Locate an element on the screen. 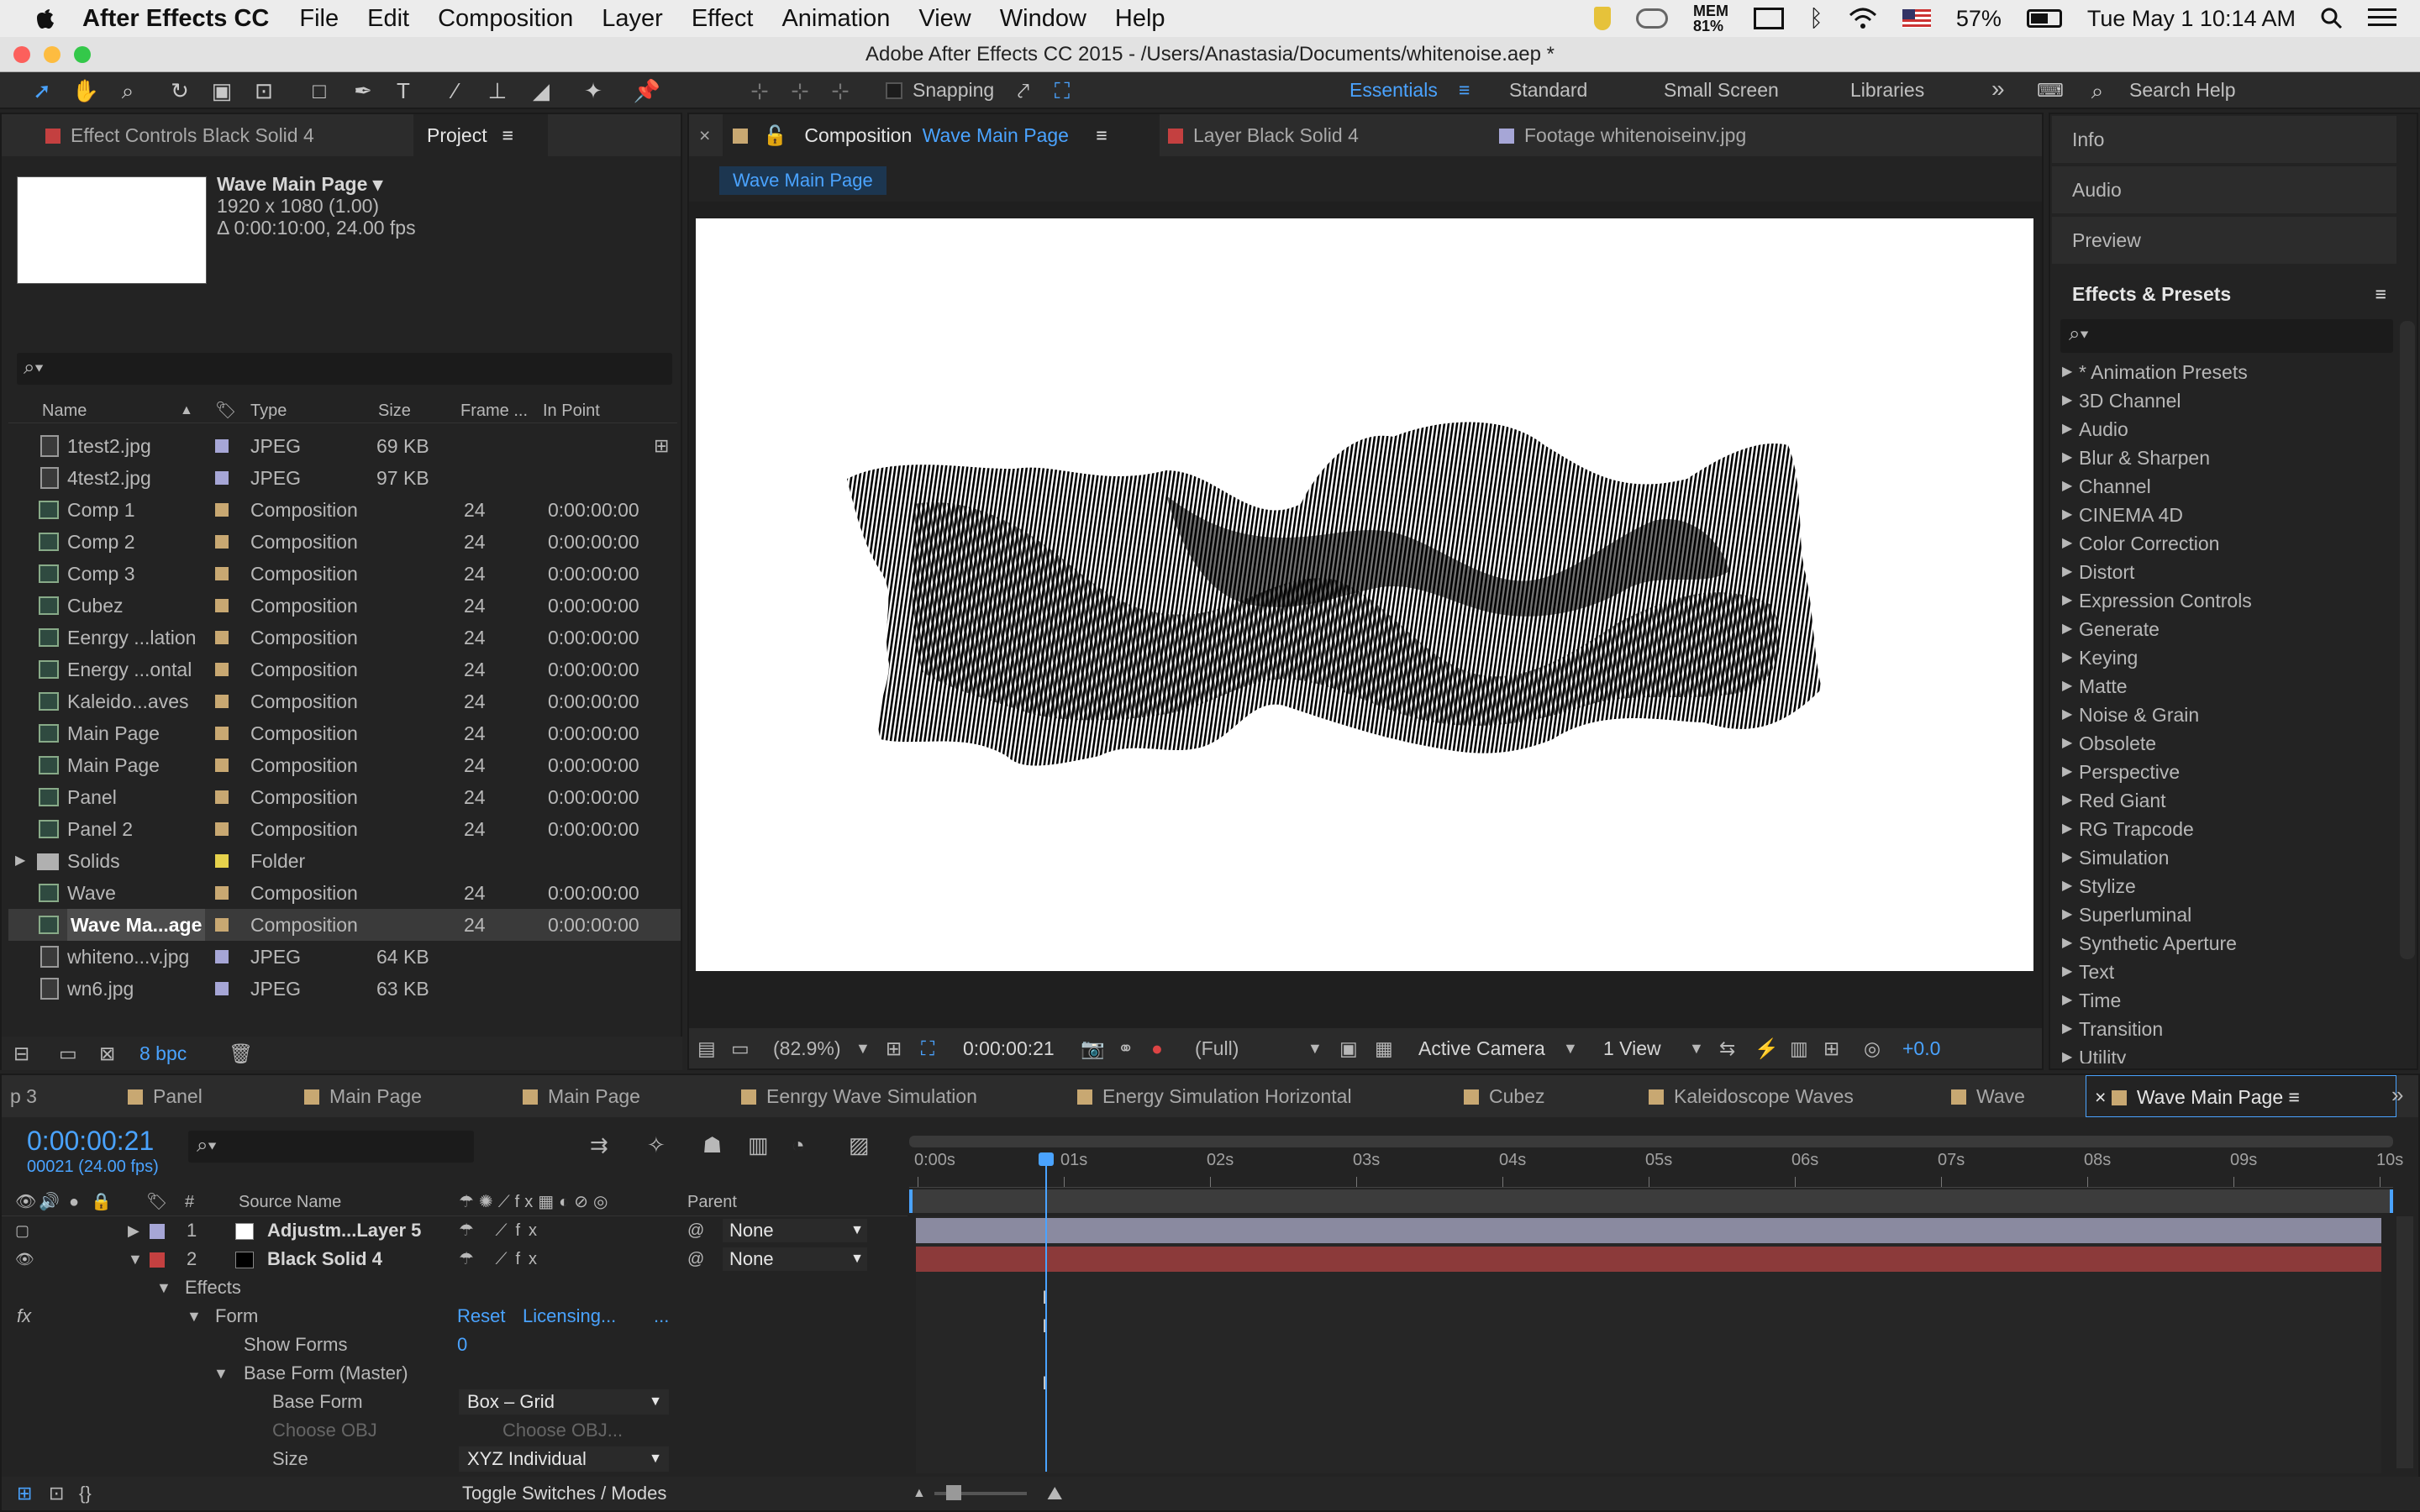 This screenshot has width=2420, height=1512. effect-category: ▶ Color Correction is located at coordinates (2223, 543).